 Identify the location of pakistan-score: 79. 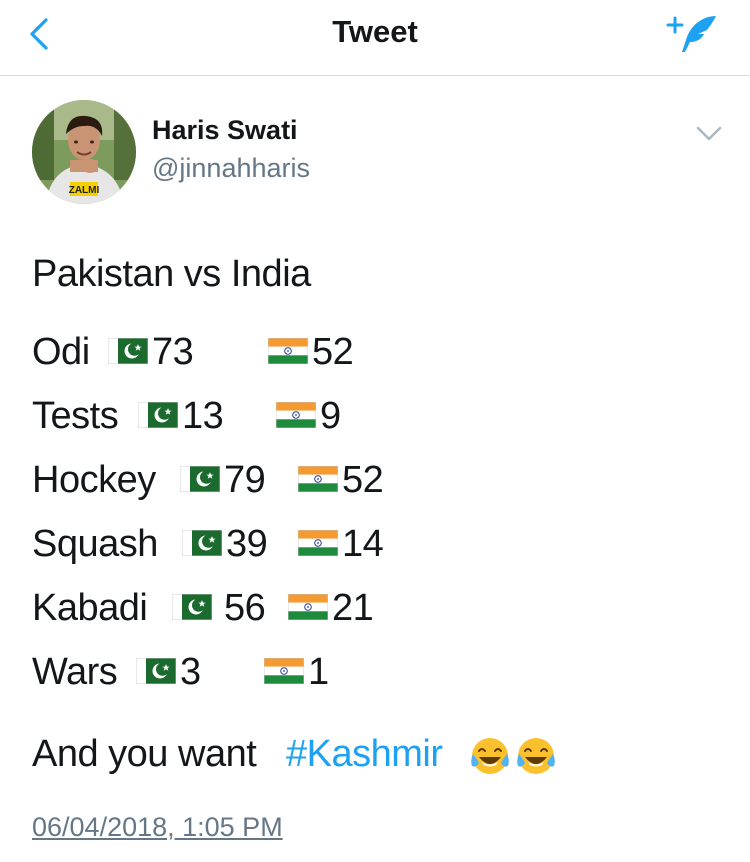
(245, 480).